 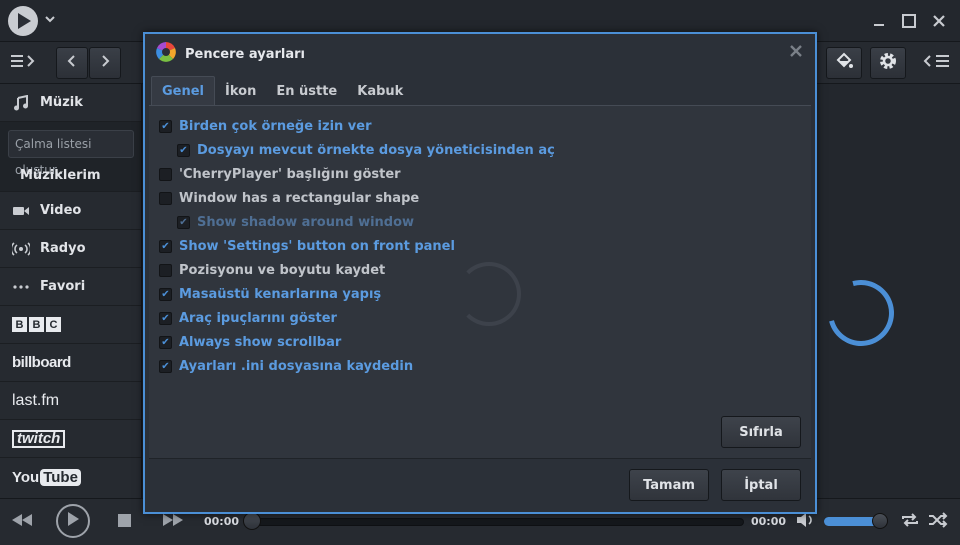 I want to click on right-panel, so click(x=887, y=291).